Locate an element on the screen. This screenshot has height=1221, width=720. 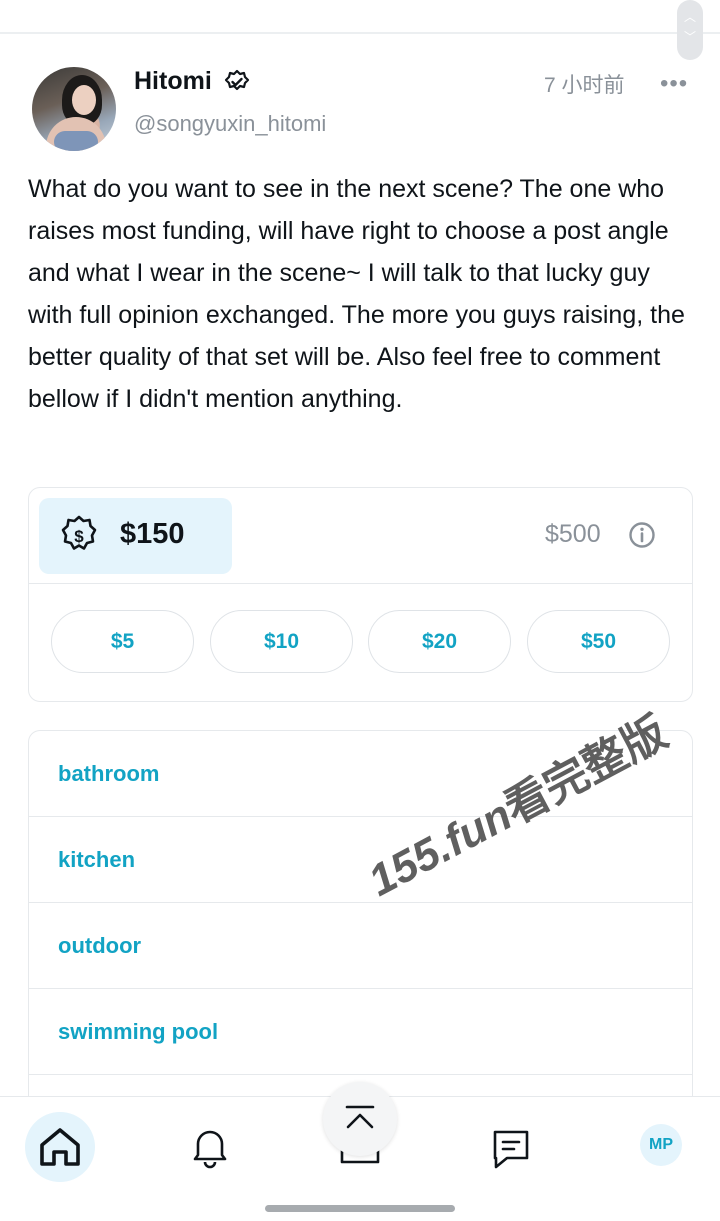
info-icon is located at coordinates (642, 535).